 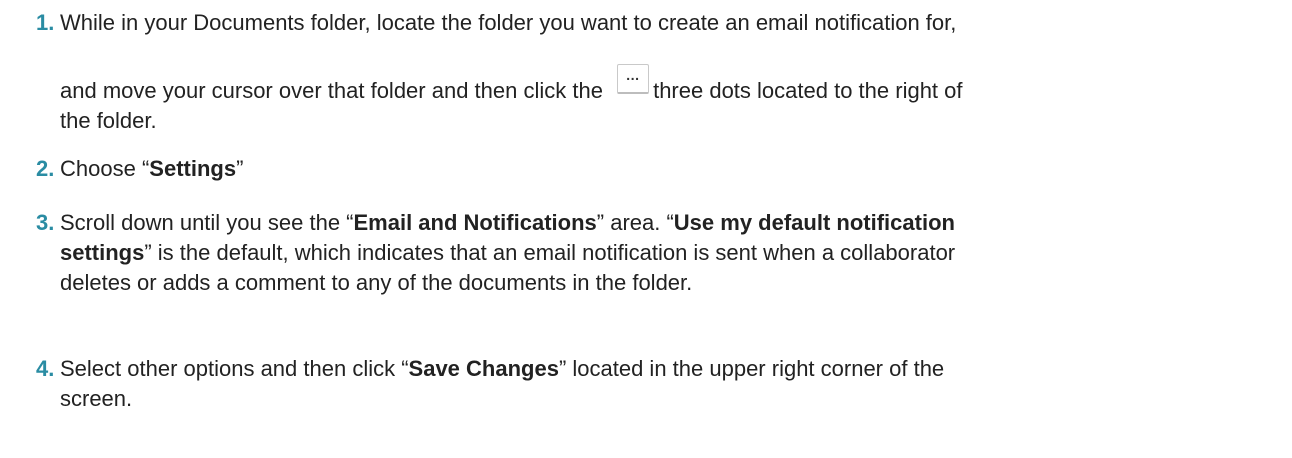 I want to click on step-2-text-start: Choose “, so click(x=105, y=168).